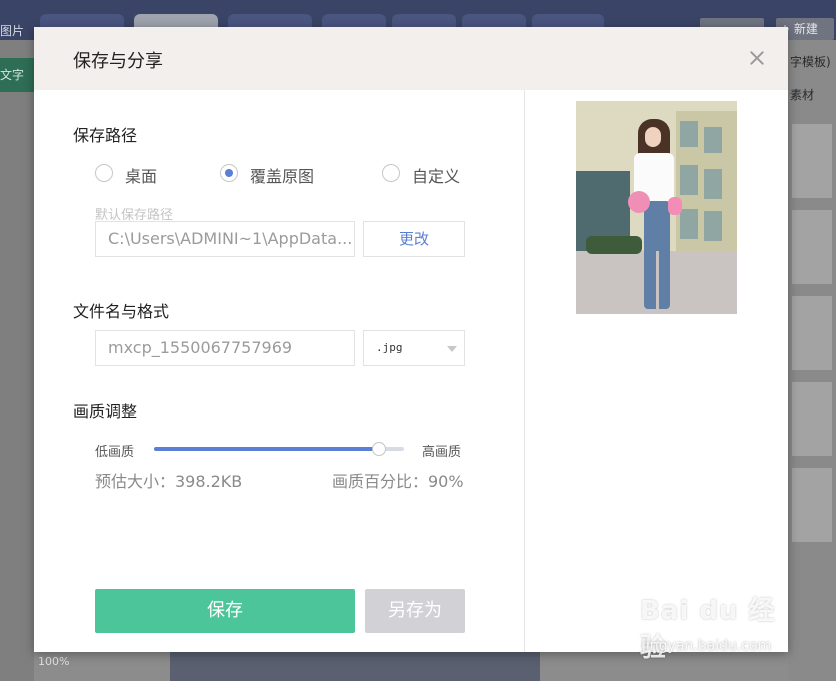  What do you see at coordinates (656, 207) in the screenshot?
I see `image-preview` at bounding box center [656, 207].